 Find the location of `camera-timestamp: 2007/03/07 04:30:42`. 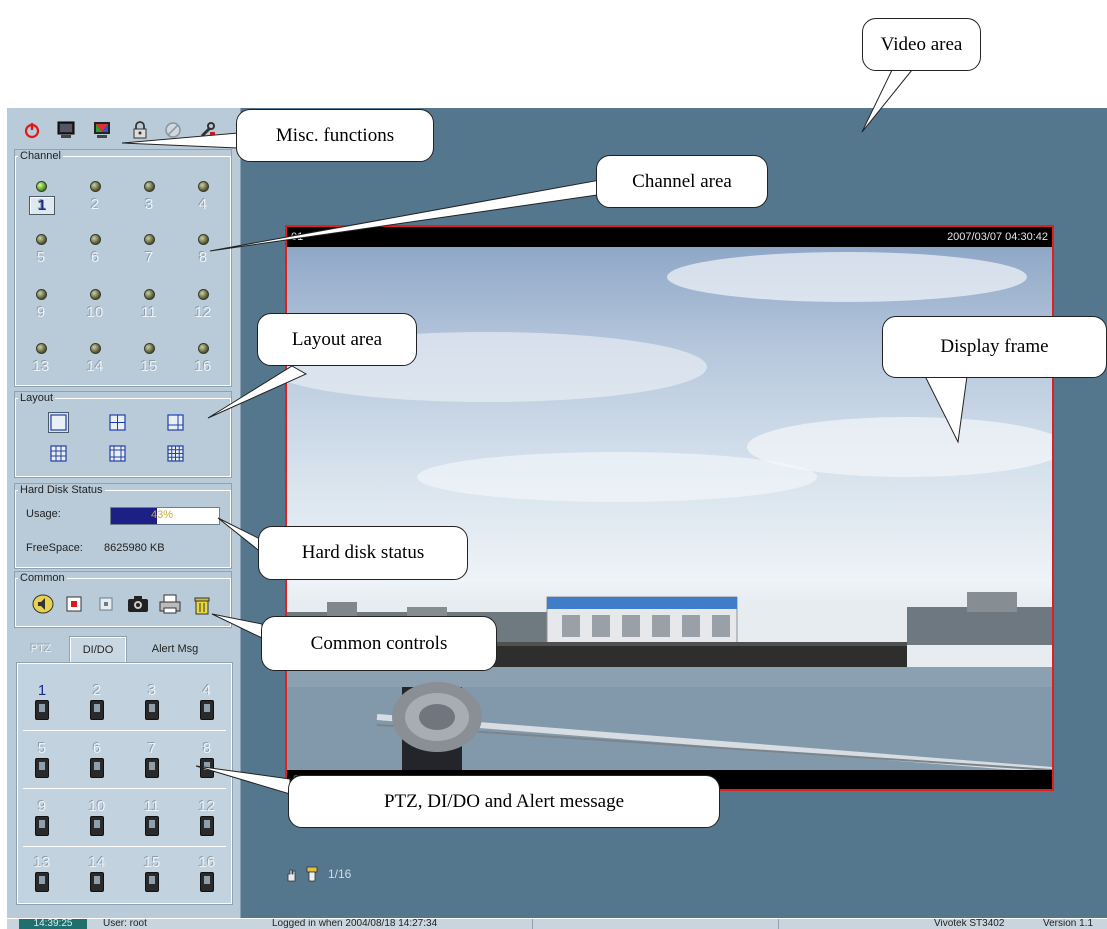

camera-timestamp: 2007/03/07 04:30:42 is located at coordinates (997, 237).